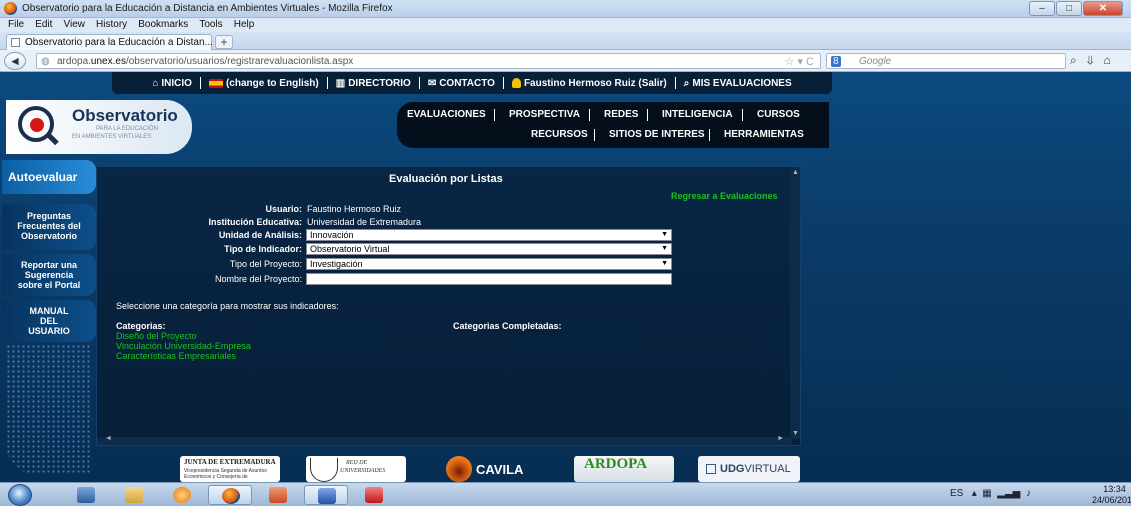 The height and width of the screenshot is (506, 1131). What do you see at coordinates (134, 495) in the screenshot?
I see `taskbar-app-explorer` at bounding box center [134, 495].